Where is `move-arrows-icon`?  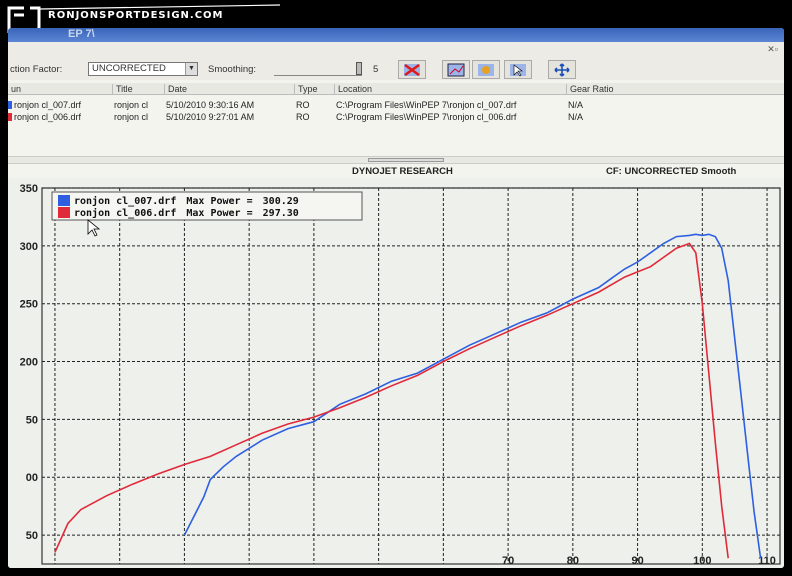
move-arrows-icon is located at coordinates (562, 69).